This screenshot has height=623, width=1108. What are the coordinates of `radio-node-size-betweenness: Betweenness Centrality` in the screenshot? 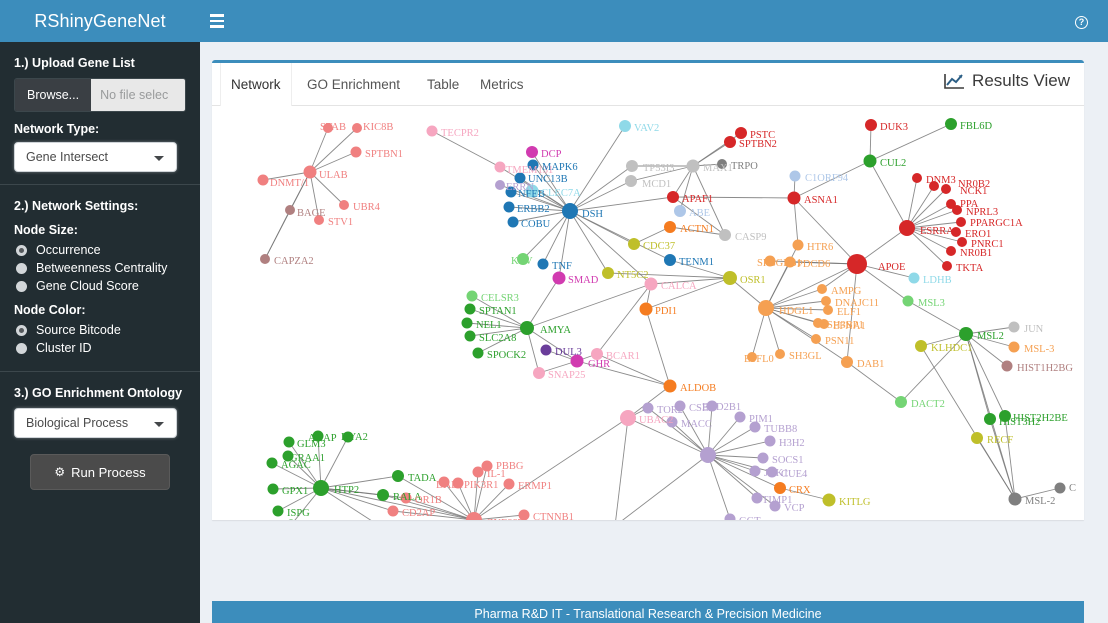 It's located at (101, 268).